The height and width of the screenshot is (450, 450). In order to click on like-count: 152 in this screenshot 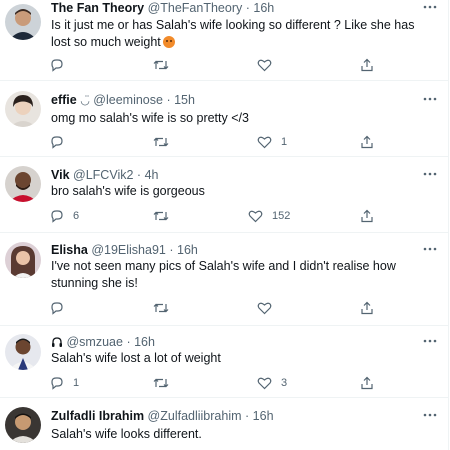, I will do `click(281, 216)`.